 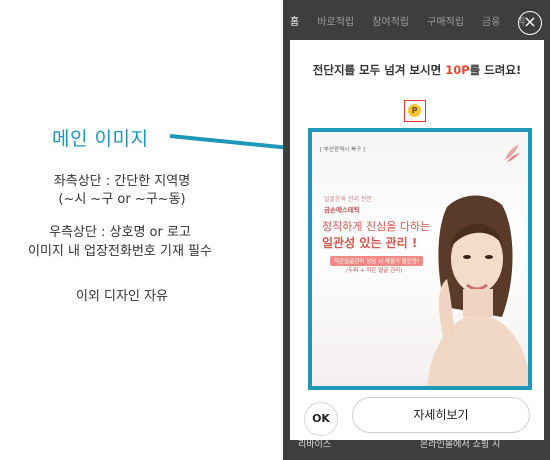 I want to click on point-coin-frame: P, so click(x=415, y=111).